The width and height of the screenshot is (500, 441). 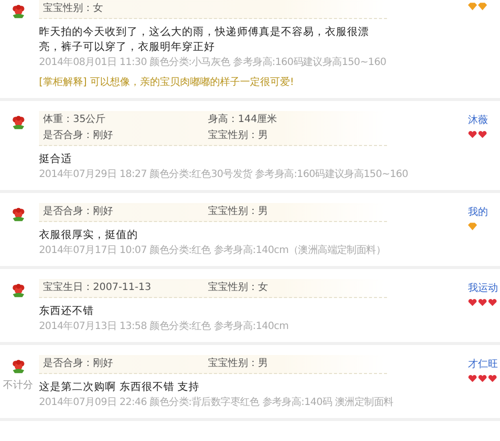 I want to click on review-meta: 2014年07月09日 22:46 颜色分类:背后数字枣红色 参考身高:140码 澳洲定制面料, so click(x=216, y=403).